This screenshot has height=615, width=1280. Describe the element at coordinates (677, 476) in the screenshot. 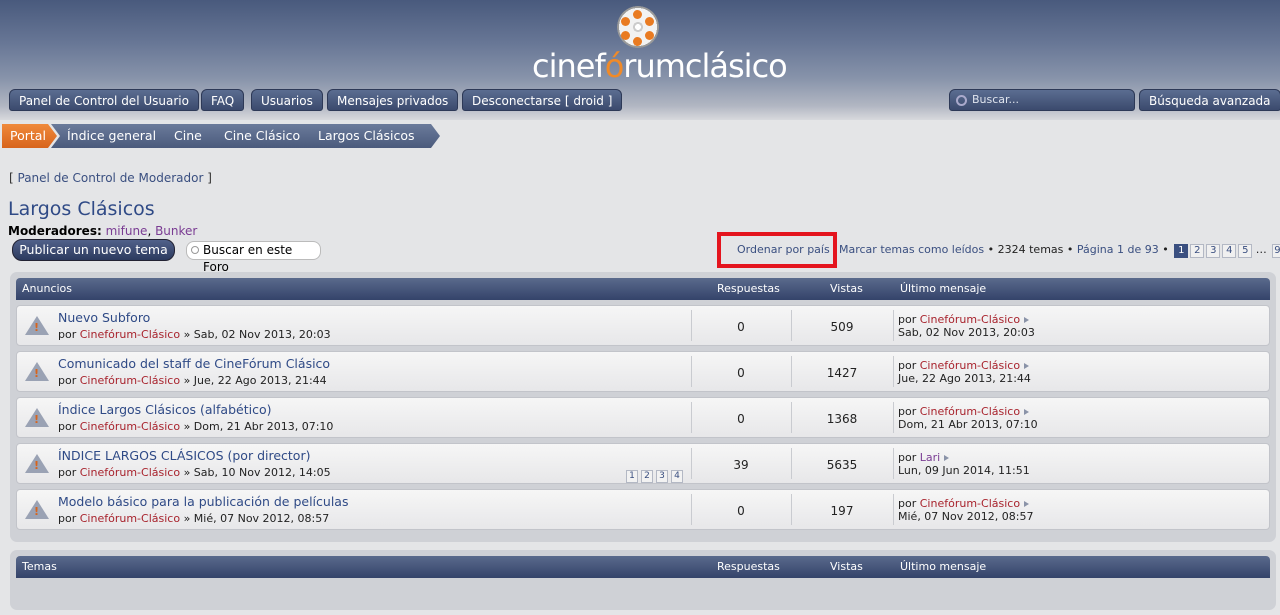

I see `topic-page-4: 4` at that location.